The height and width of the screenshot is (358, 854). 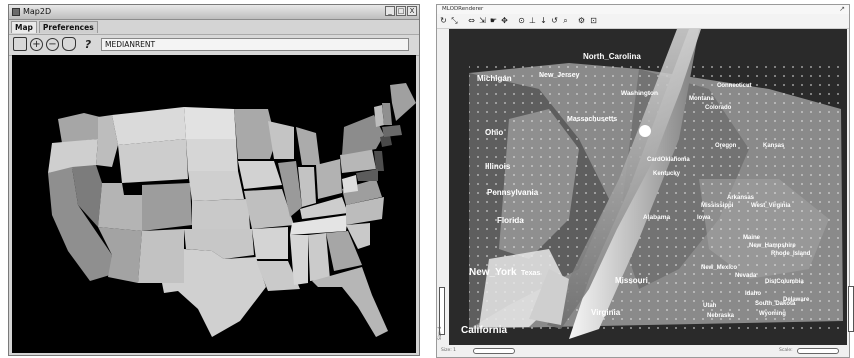 What do you see at coordinates (449, 350) in the screenshot?
I see `size-label: Size: 1` at bounding box center [449, 350].